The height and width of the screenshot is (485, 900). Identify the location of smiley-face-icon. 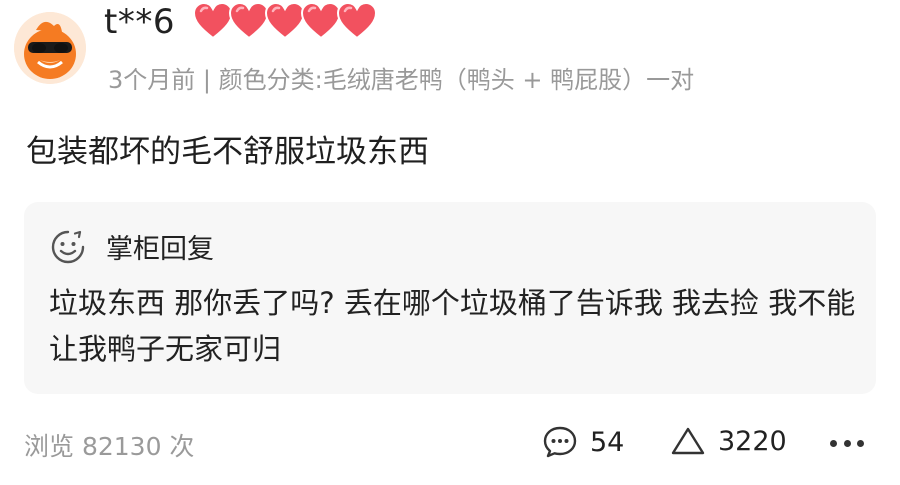
(68, 247).